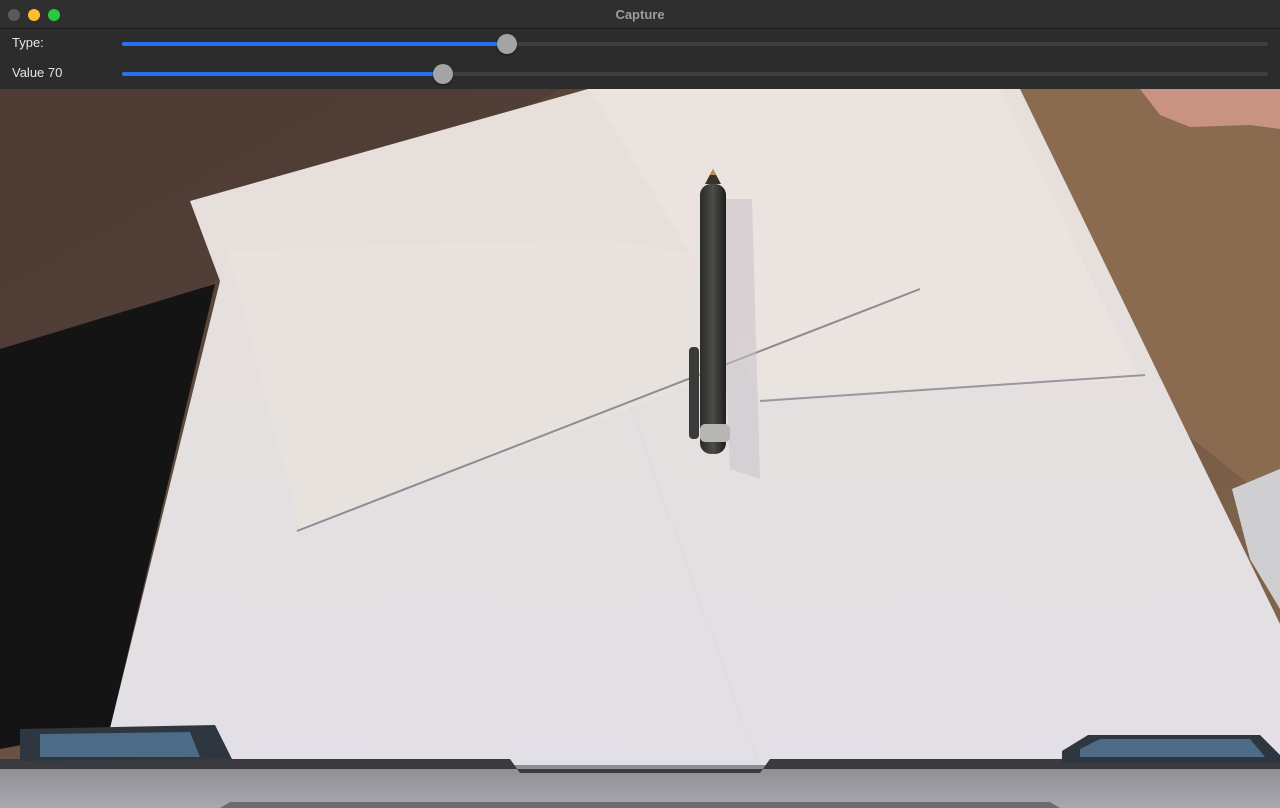 The image size is (1280, 808). I want to click on title-bar: Capture, so click(640, 14).